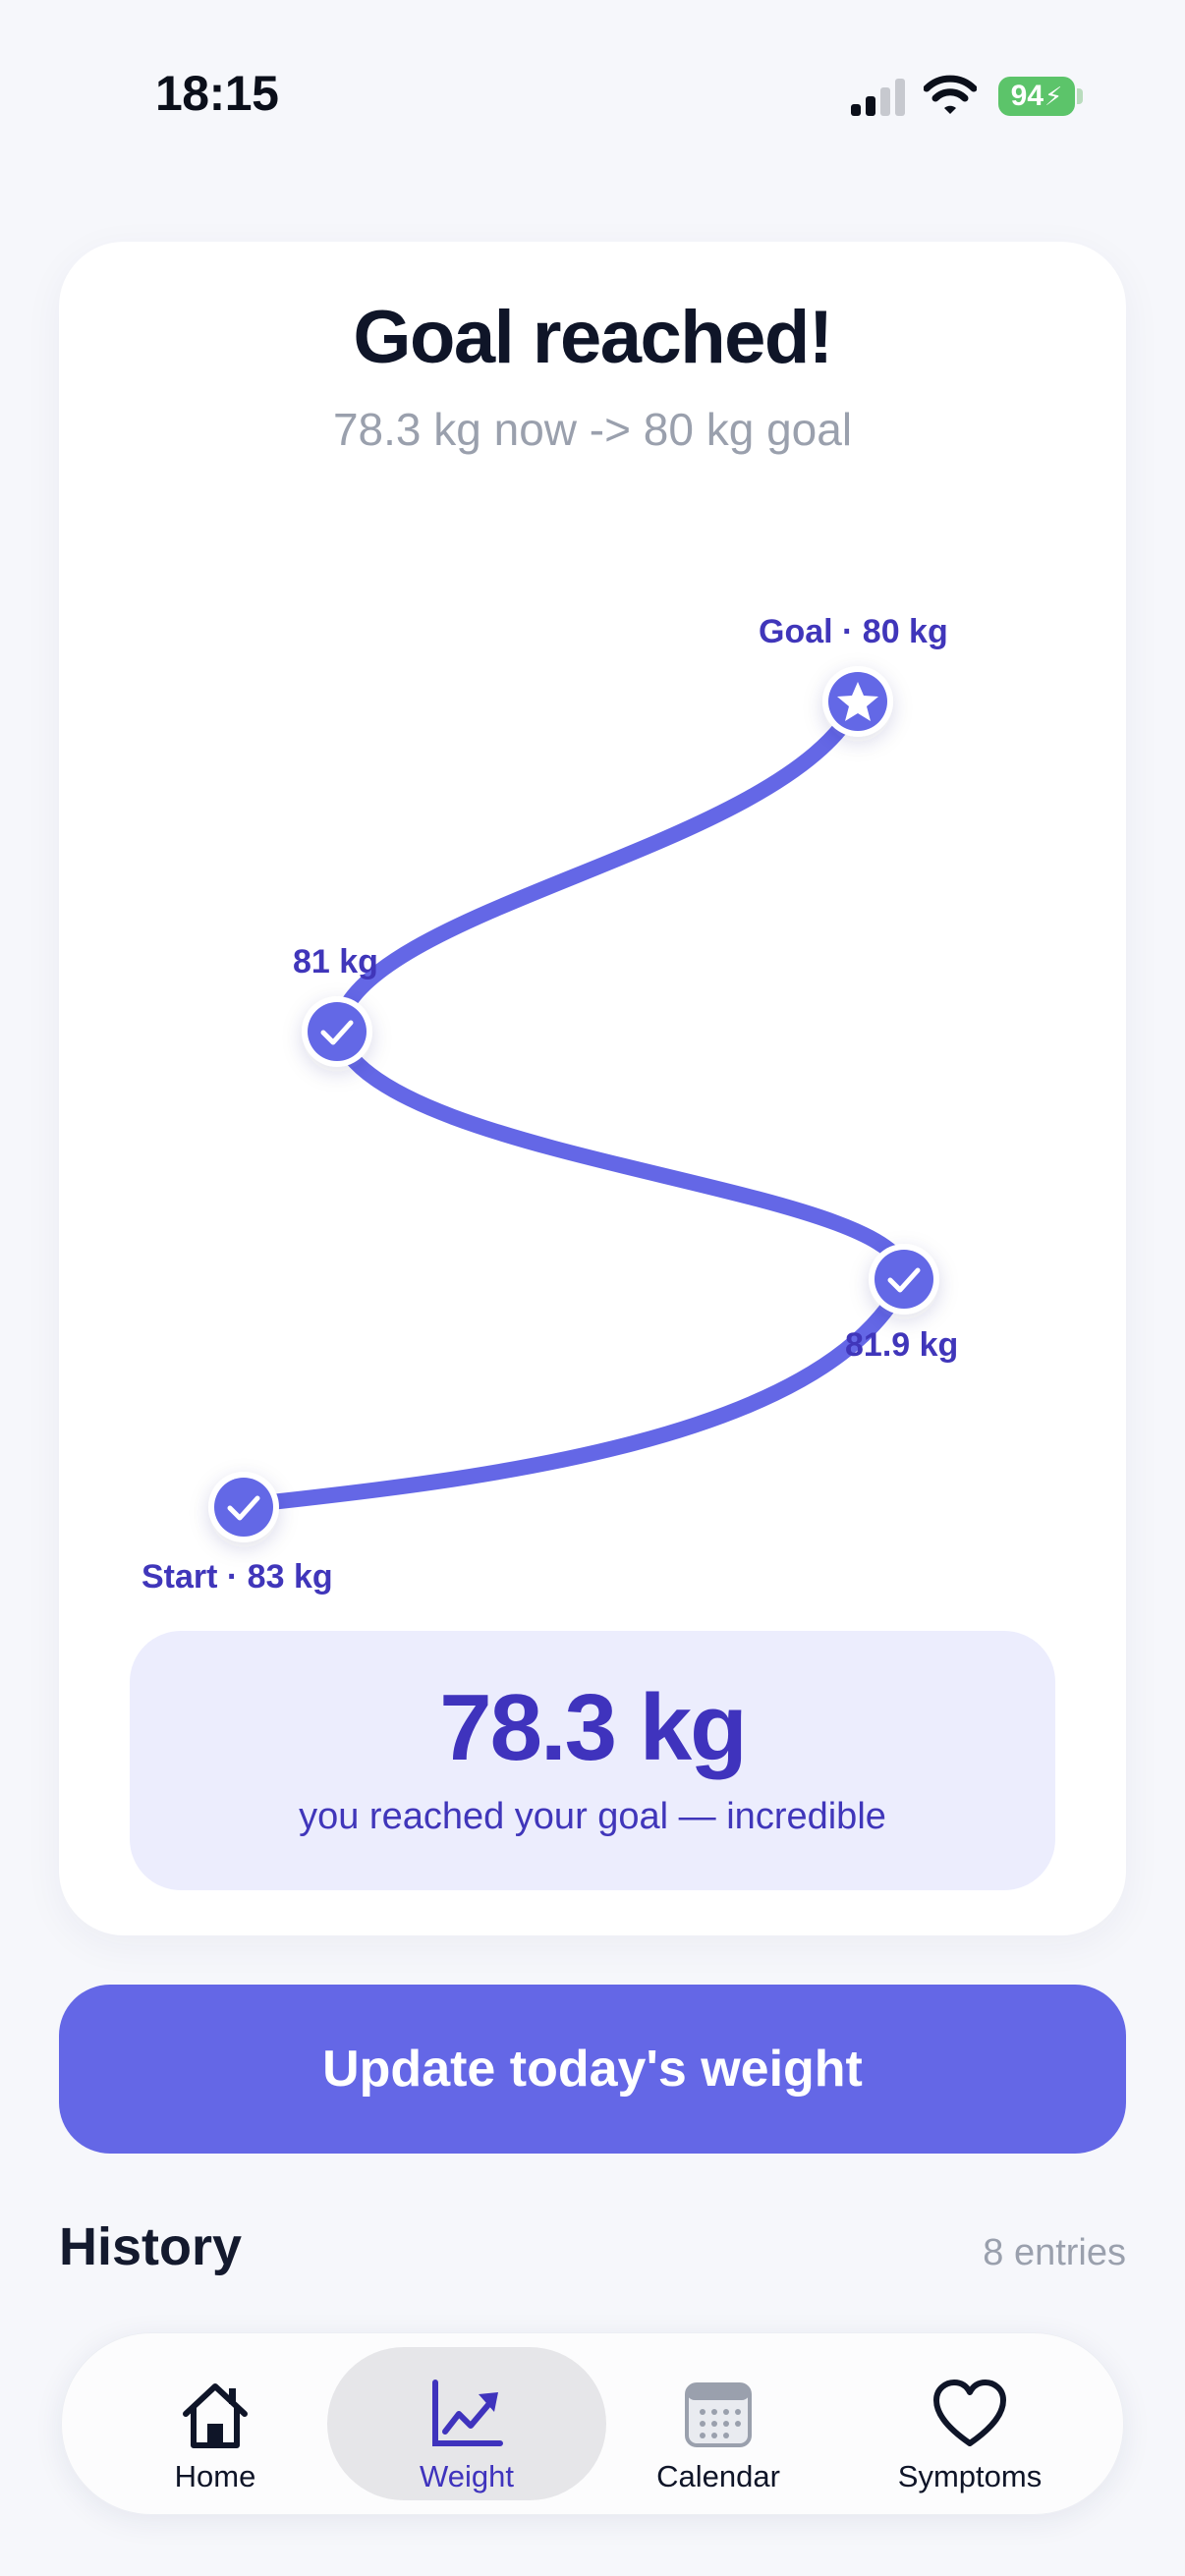 Image resolution: width=1185 pixels, height=2576 pixels. I want to click on tab-weight: Weight, so click(467, 2423).